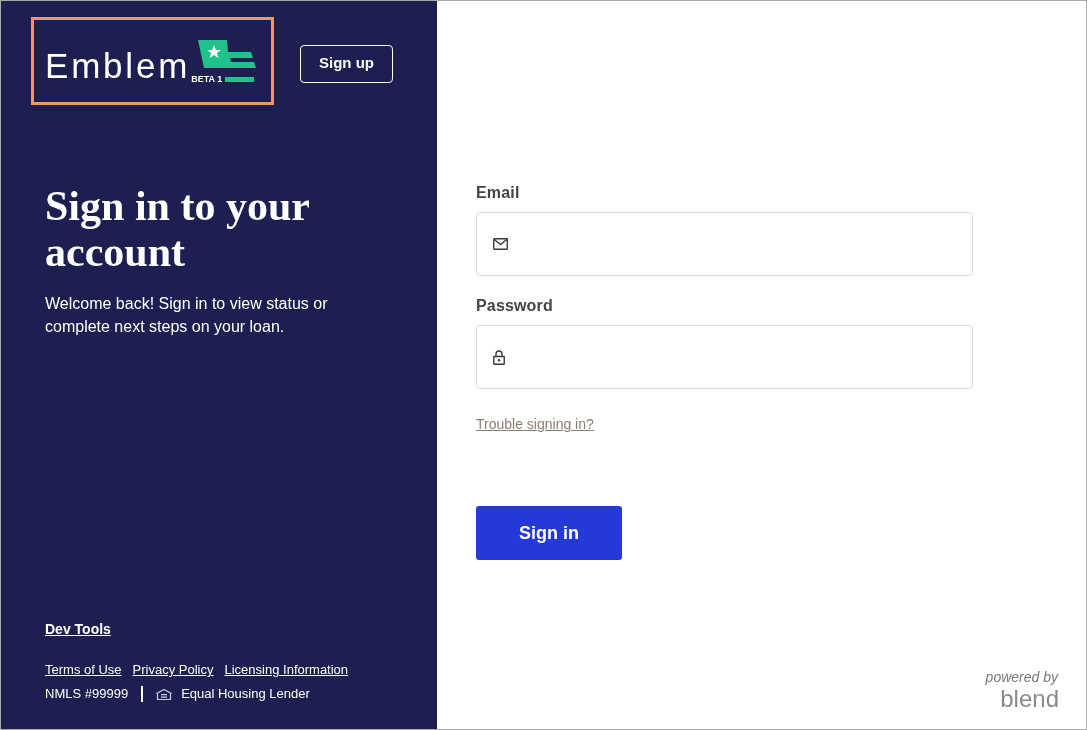  Describe the element at coordinates (346, 63) in the screenshot. I see `sign-up-button: Sign up` at that location.